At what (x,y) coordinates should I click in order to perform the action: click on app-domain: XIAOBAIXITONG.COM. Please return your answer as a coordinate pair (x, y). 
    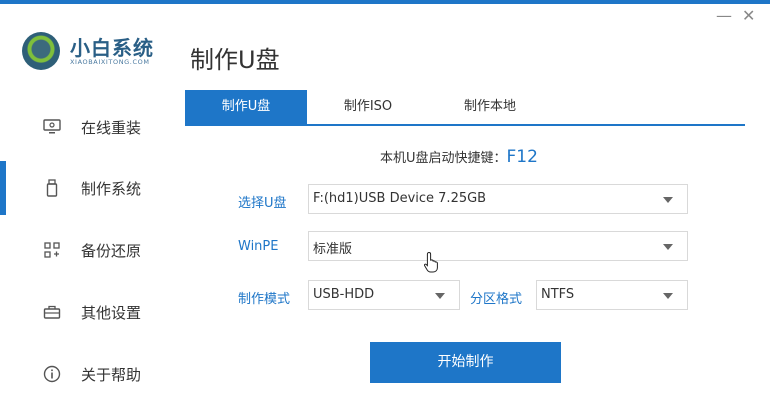
    Looking at the image, I should click on (110, 62).